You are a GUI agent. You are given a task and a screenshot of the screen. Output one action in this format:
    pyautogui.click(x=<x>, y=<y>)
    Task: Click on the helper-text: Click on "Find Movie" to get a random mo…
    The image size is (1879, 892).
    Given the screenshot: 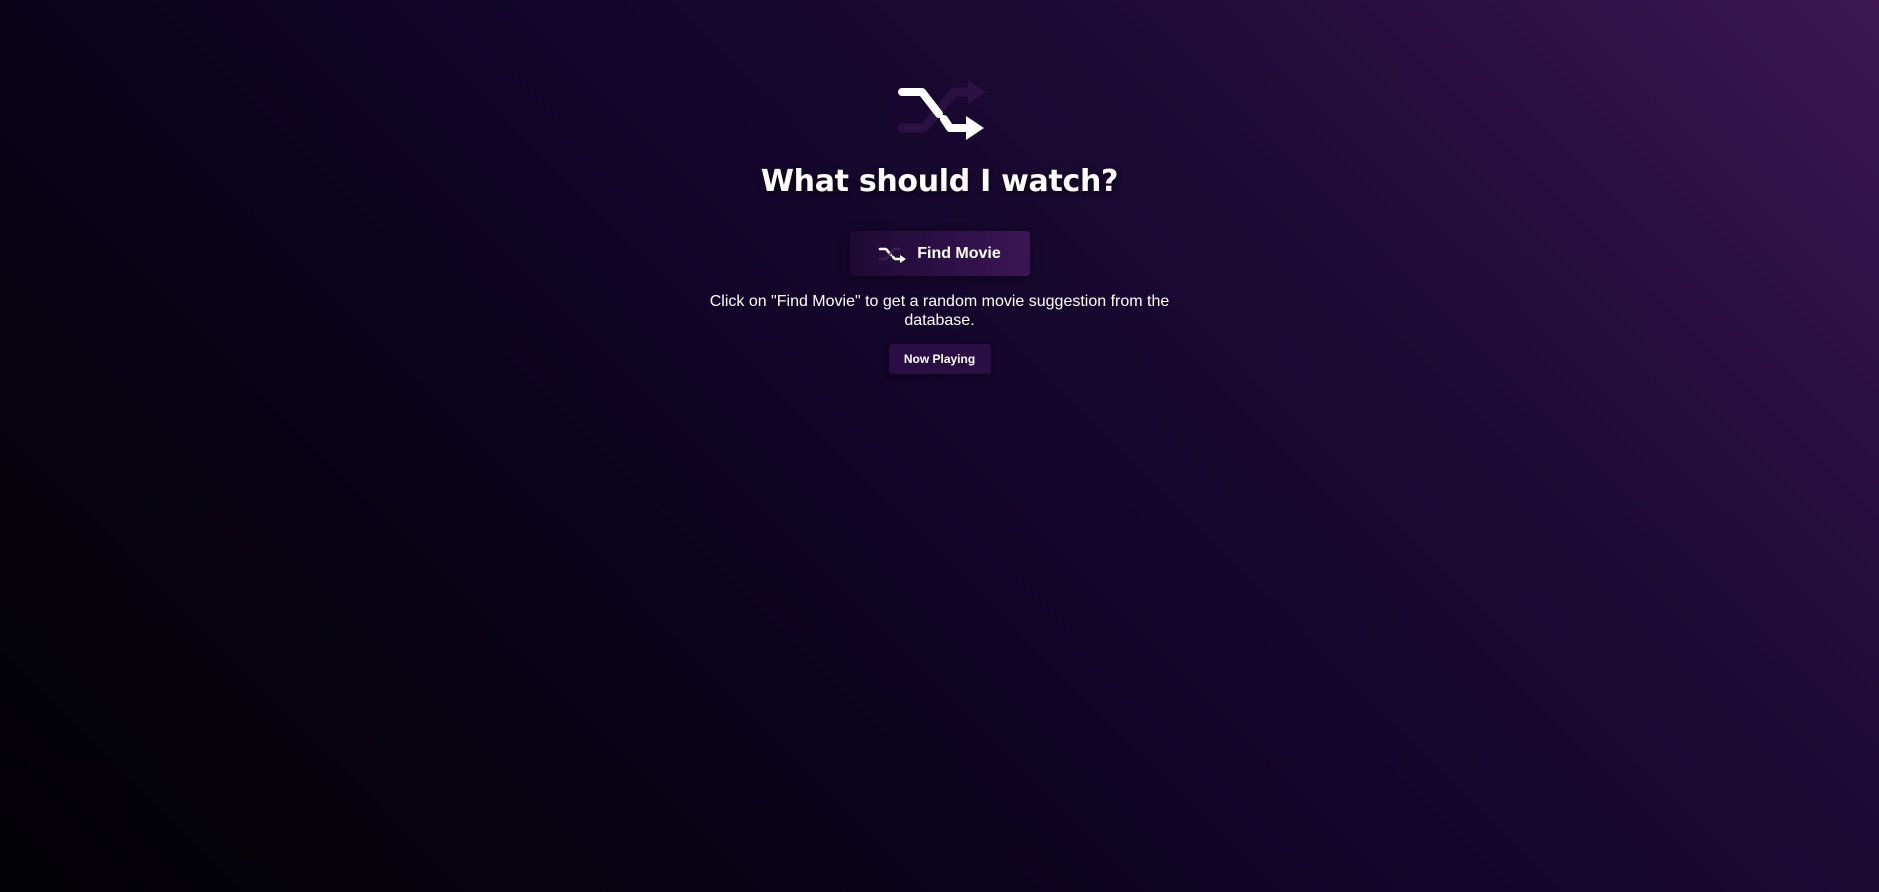 What is the action you would take?
    pyautogui.click(x=939, y=311)
    